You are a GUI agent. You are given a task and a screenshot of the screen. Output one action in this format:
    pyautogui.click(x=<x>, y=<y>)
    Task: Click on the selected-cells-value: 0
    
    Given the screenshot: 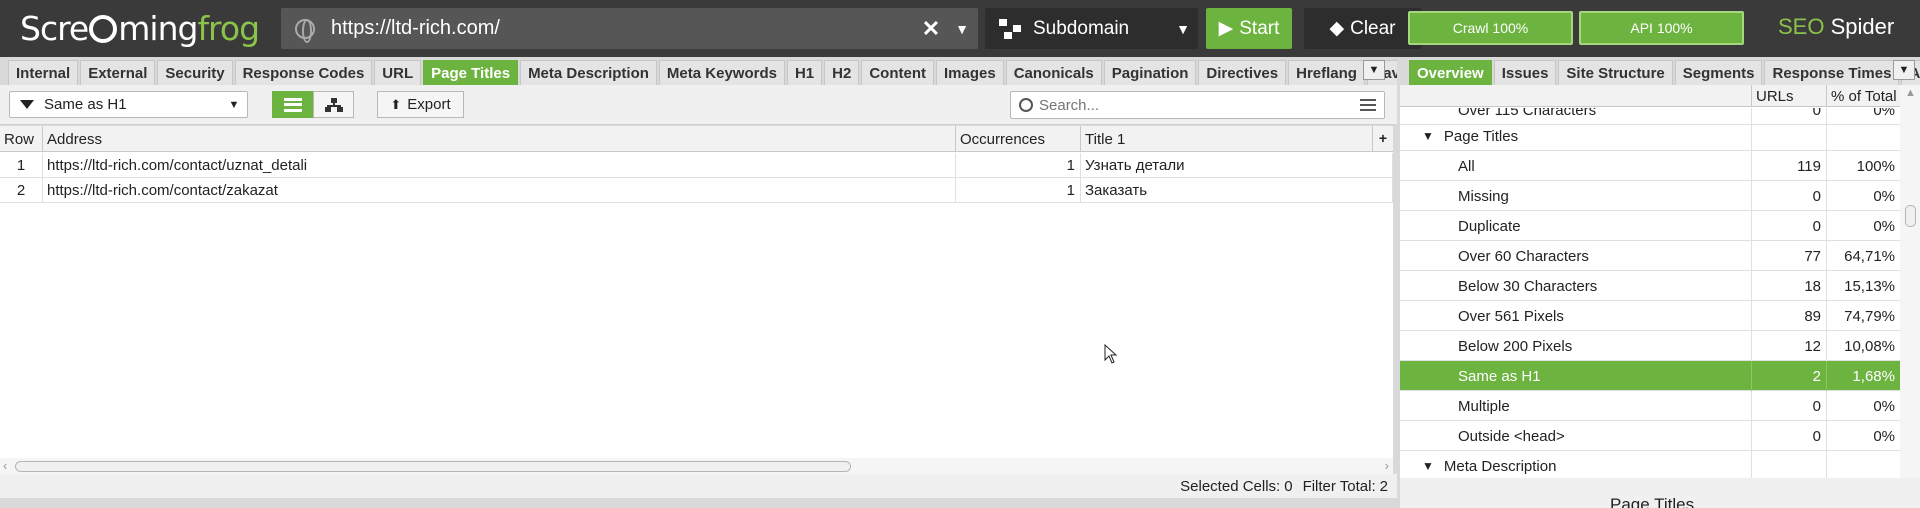 What is the action you would take?
    pyautogui.click(x=1288, y=486)
    